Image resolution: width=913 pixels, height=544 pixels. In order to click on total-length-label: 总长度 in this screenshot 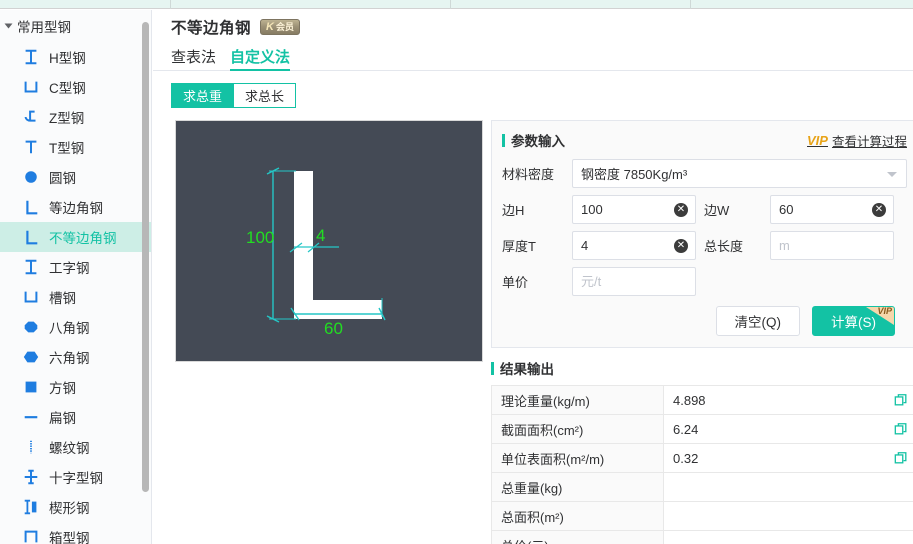, I will do `click(724, 246)`.